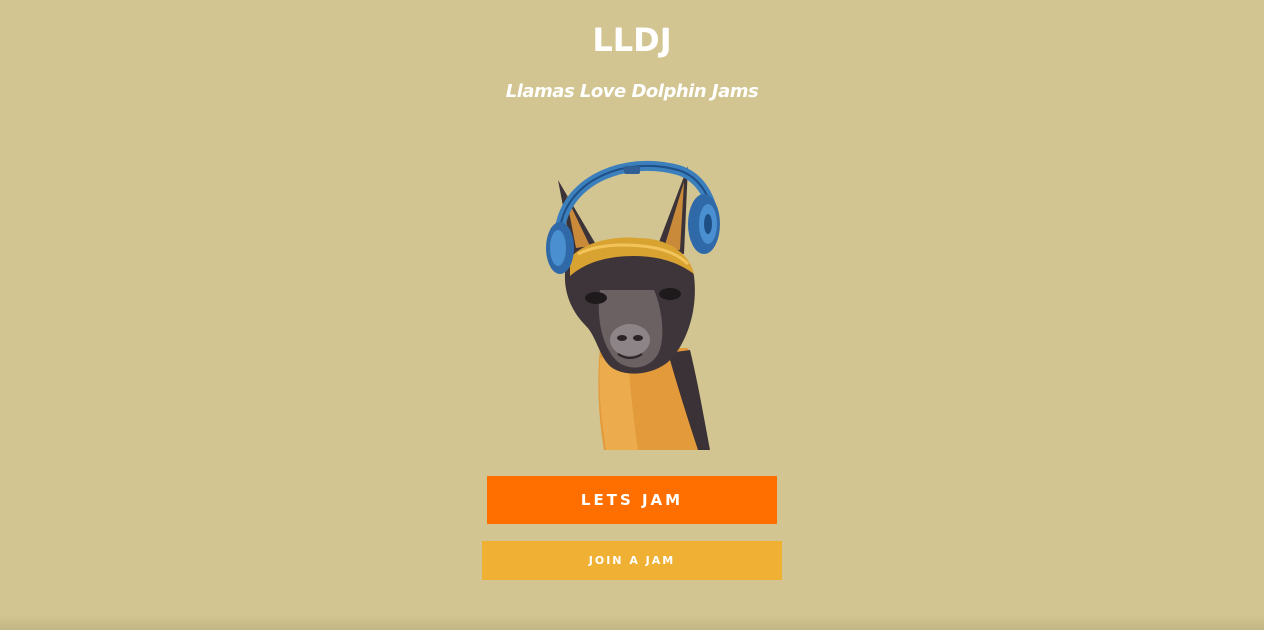  Describe the element at coordinates (632, 560) in the screenshot. I see `join-a-jam-button: JOIN A JAM` at that location.